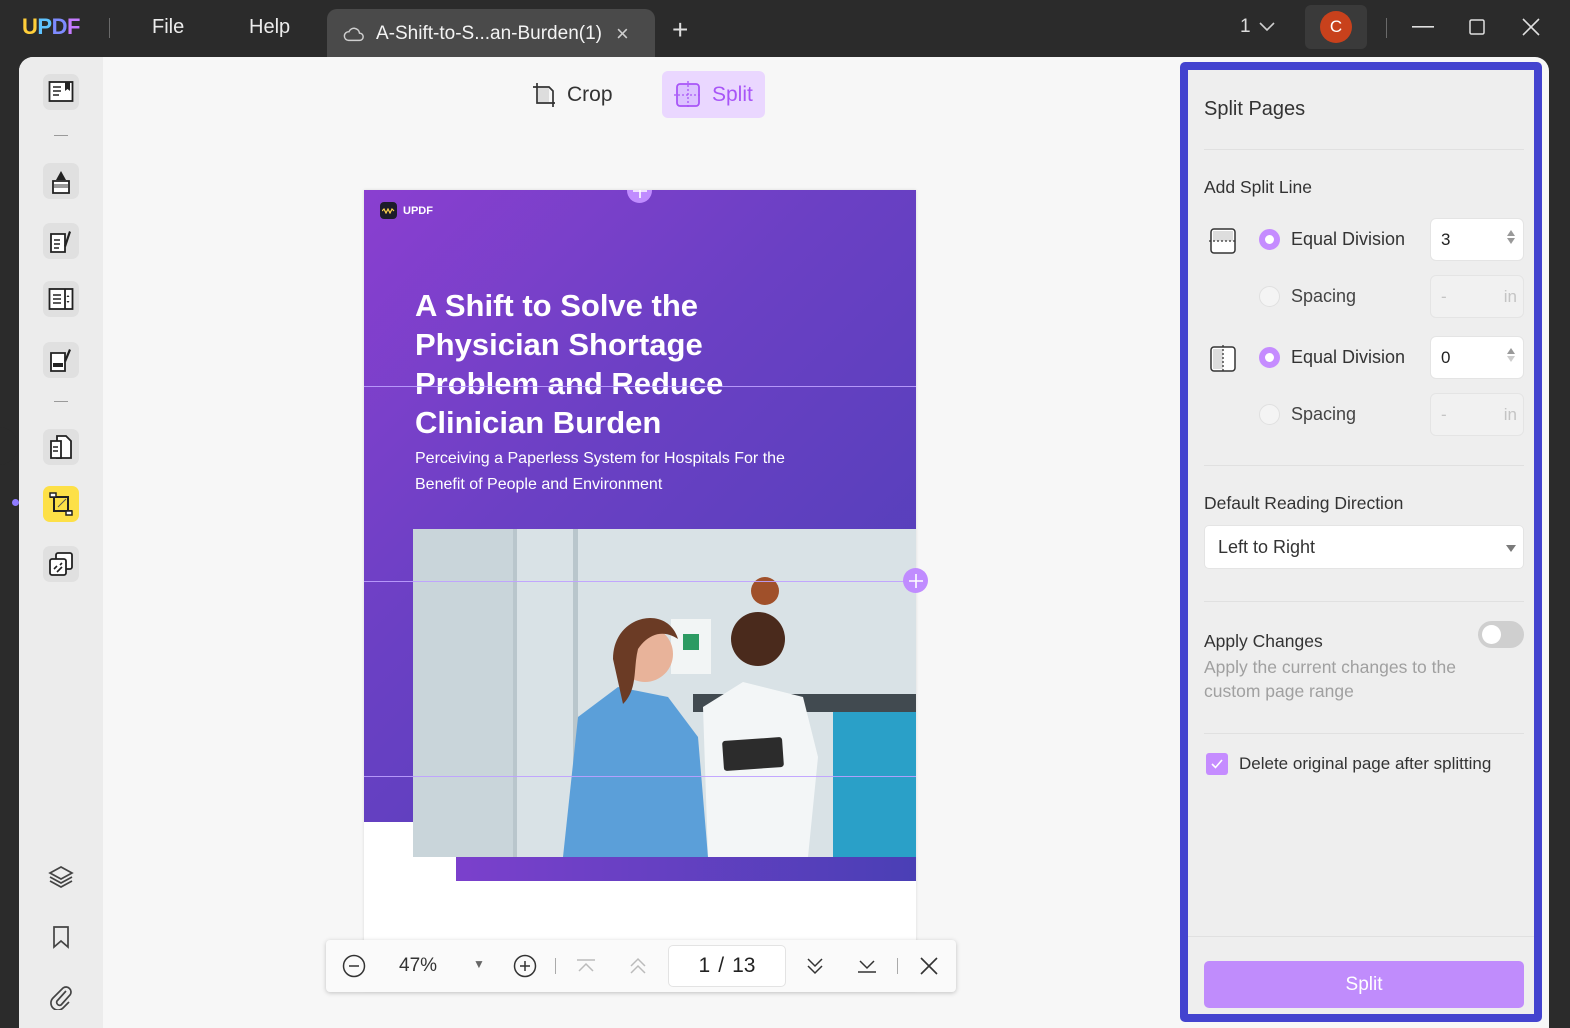 Image resolution: width=1570 pixels, height=1028 pixels. Describe the element at coordinates (732, 94) in the screenshot. I see `split-label: Split` at that location.